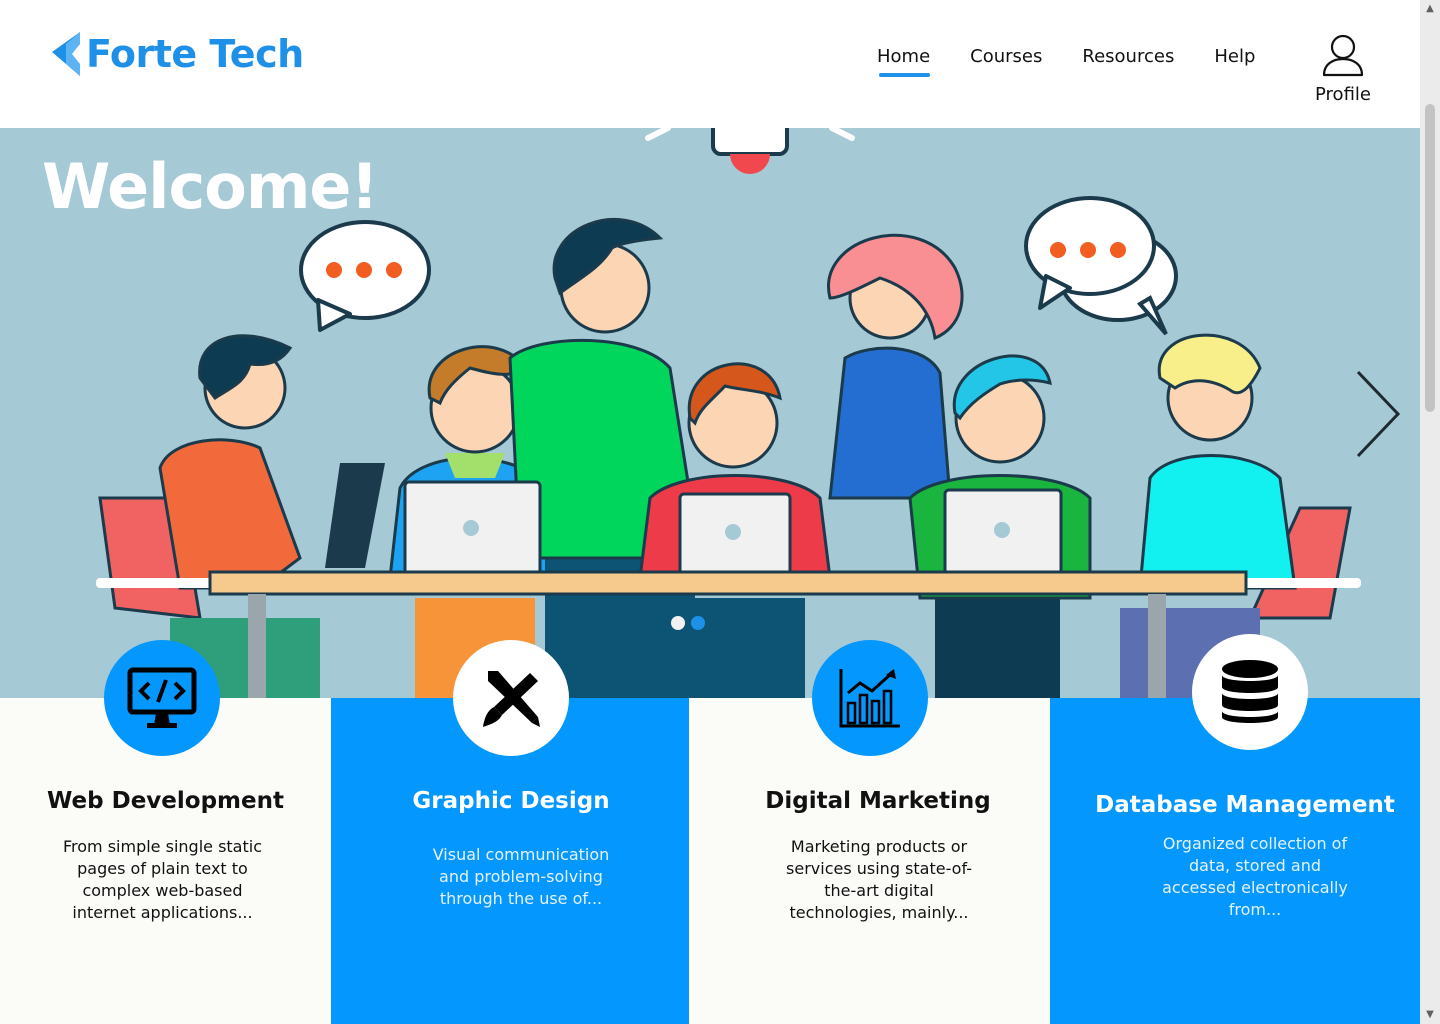 This screenshot has height=1024, width=1440. I want to click on database-management-badge, so click(1250, 692).